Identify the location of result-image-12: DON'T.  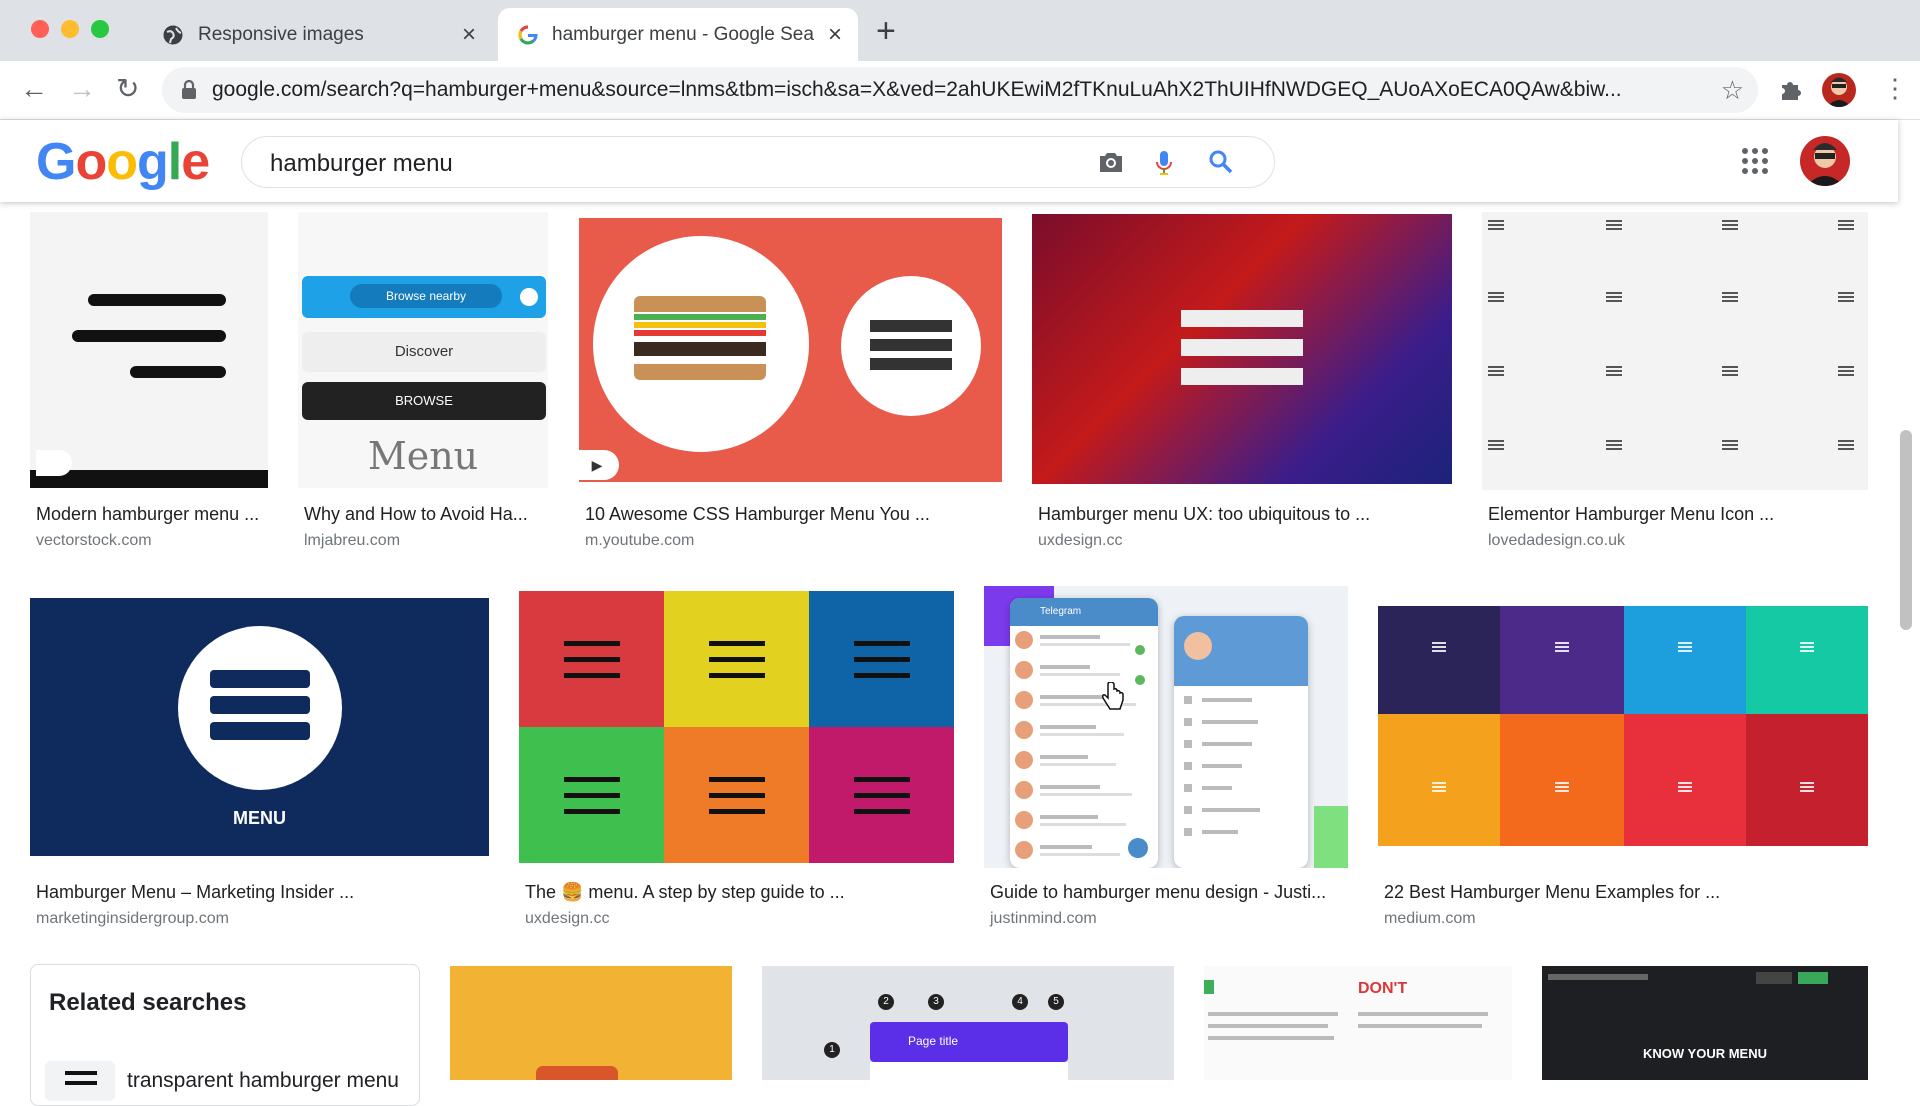
(1358, 1023).